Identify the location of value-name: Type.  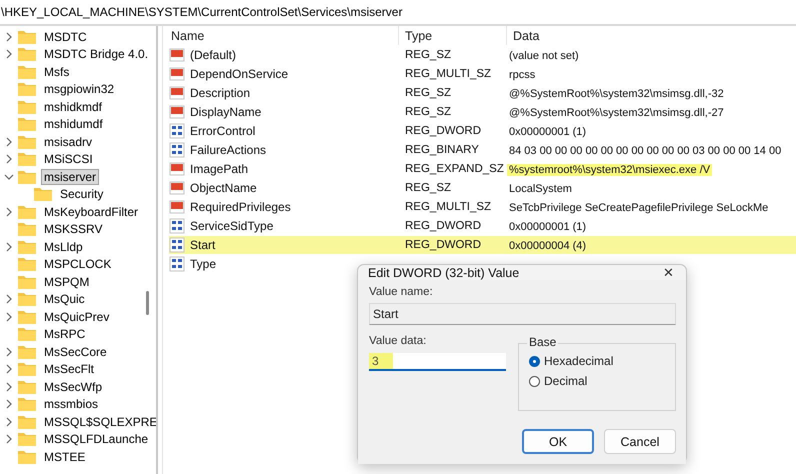
(203, 263).